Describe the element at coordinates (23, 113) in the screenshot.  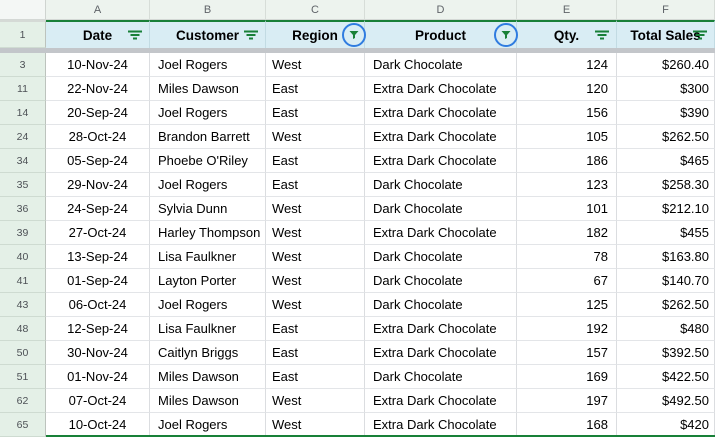
I see `row-number: 14` at that location.